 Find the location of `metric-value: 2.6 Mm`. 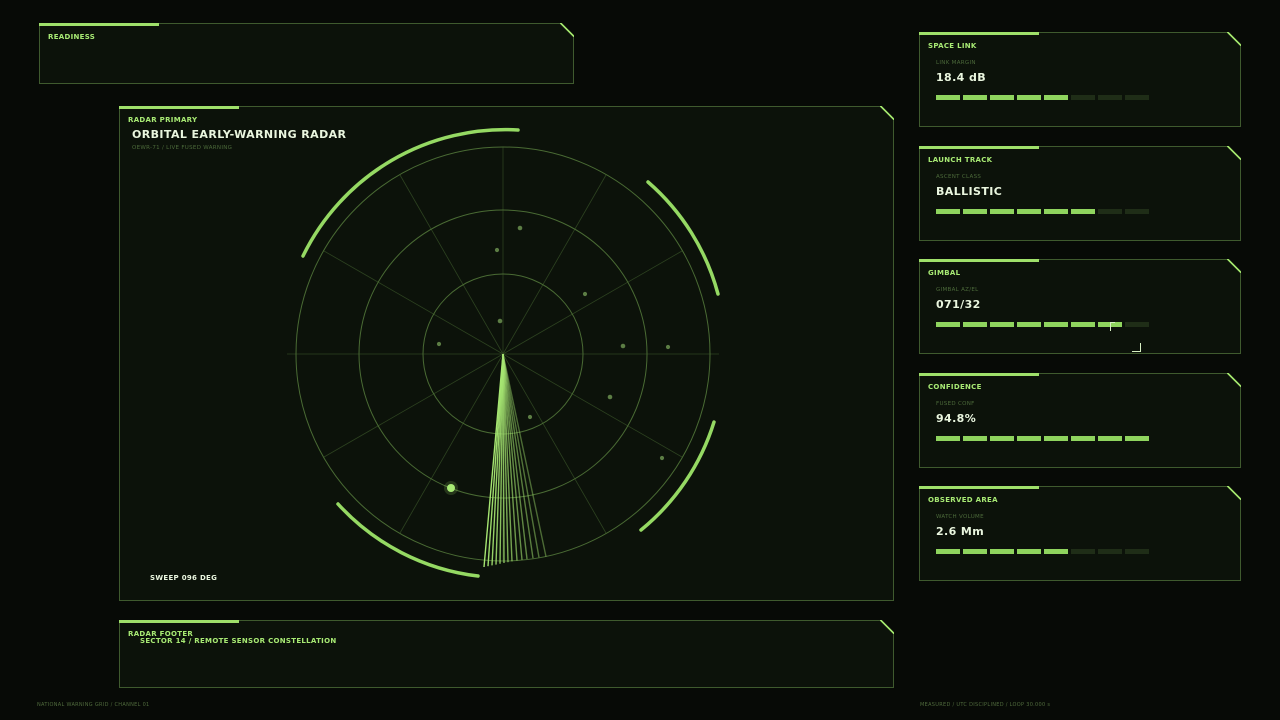

metric-value: 2.6 Mm is located at coordinates (960, 531).